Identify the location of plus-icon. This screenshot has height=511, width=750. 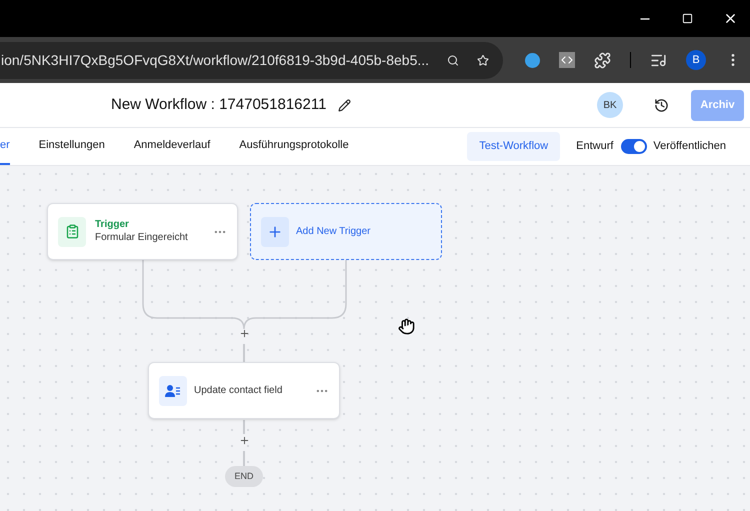
(275, 231).